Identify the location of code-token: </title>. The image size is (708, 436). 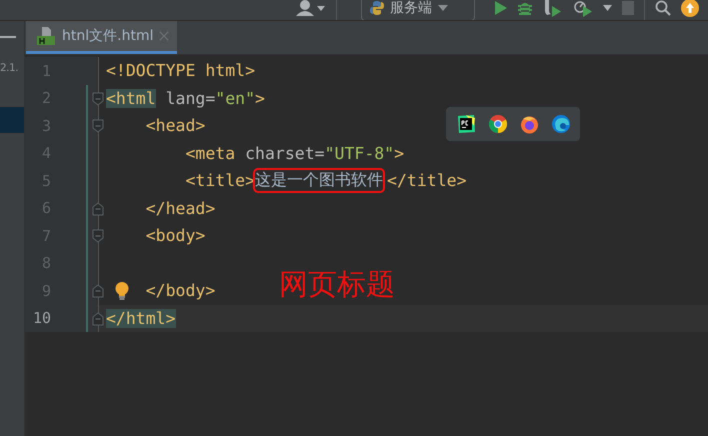
(427, 180).